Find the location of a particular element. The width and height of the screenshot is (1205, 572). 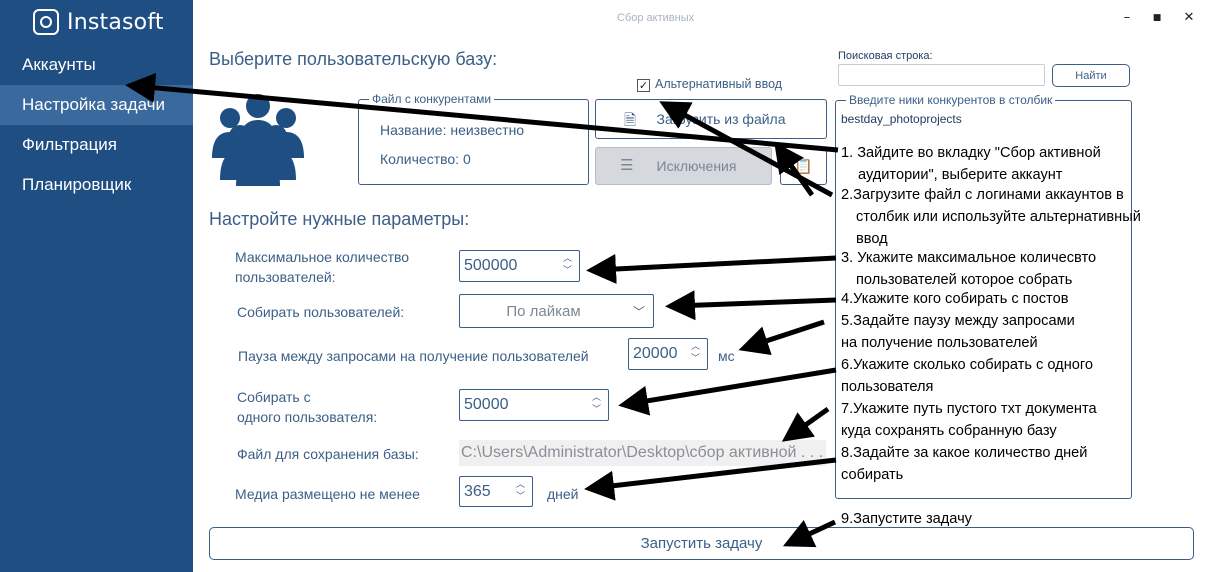

competitors-count: Количество: 0 is located at coordinates (425, 159).